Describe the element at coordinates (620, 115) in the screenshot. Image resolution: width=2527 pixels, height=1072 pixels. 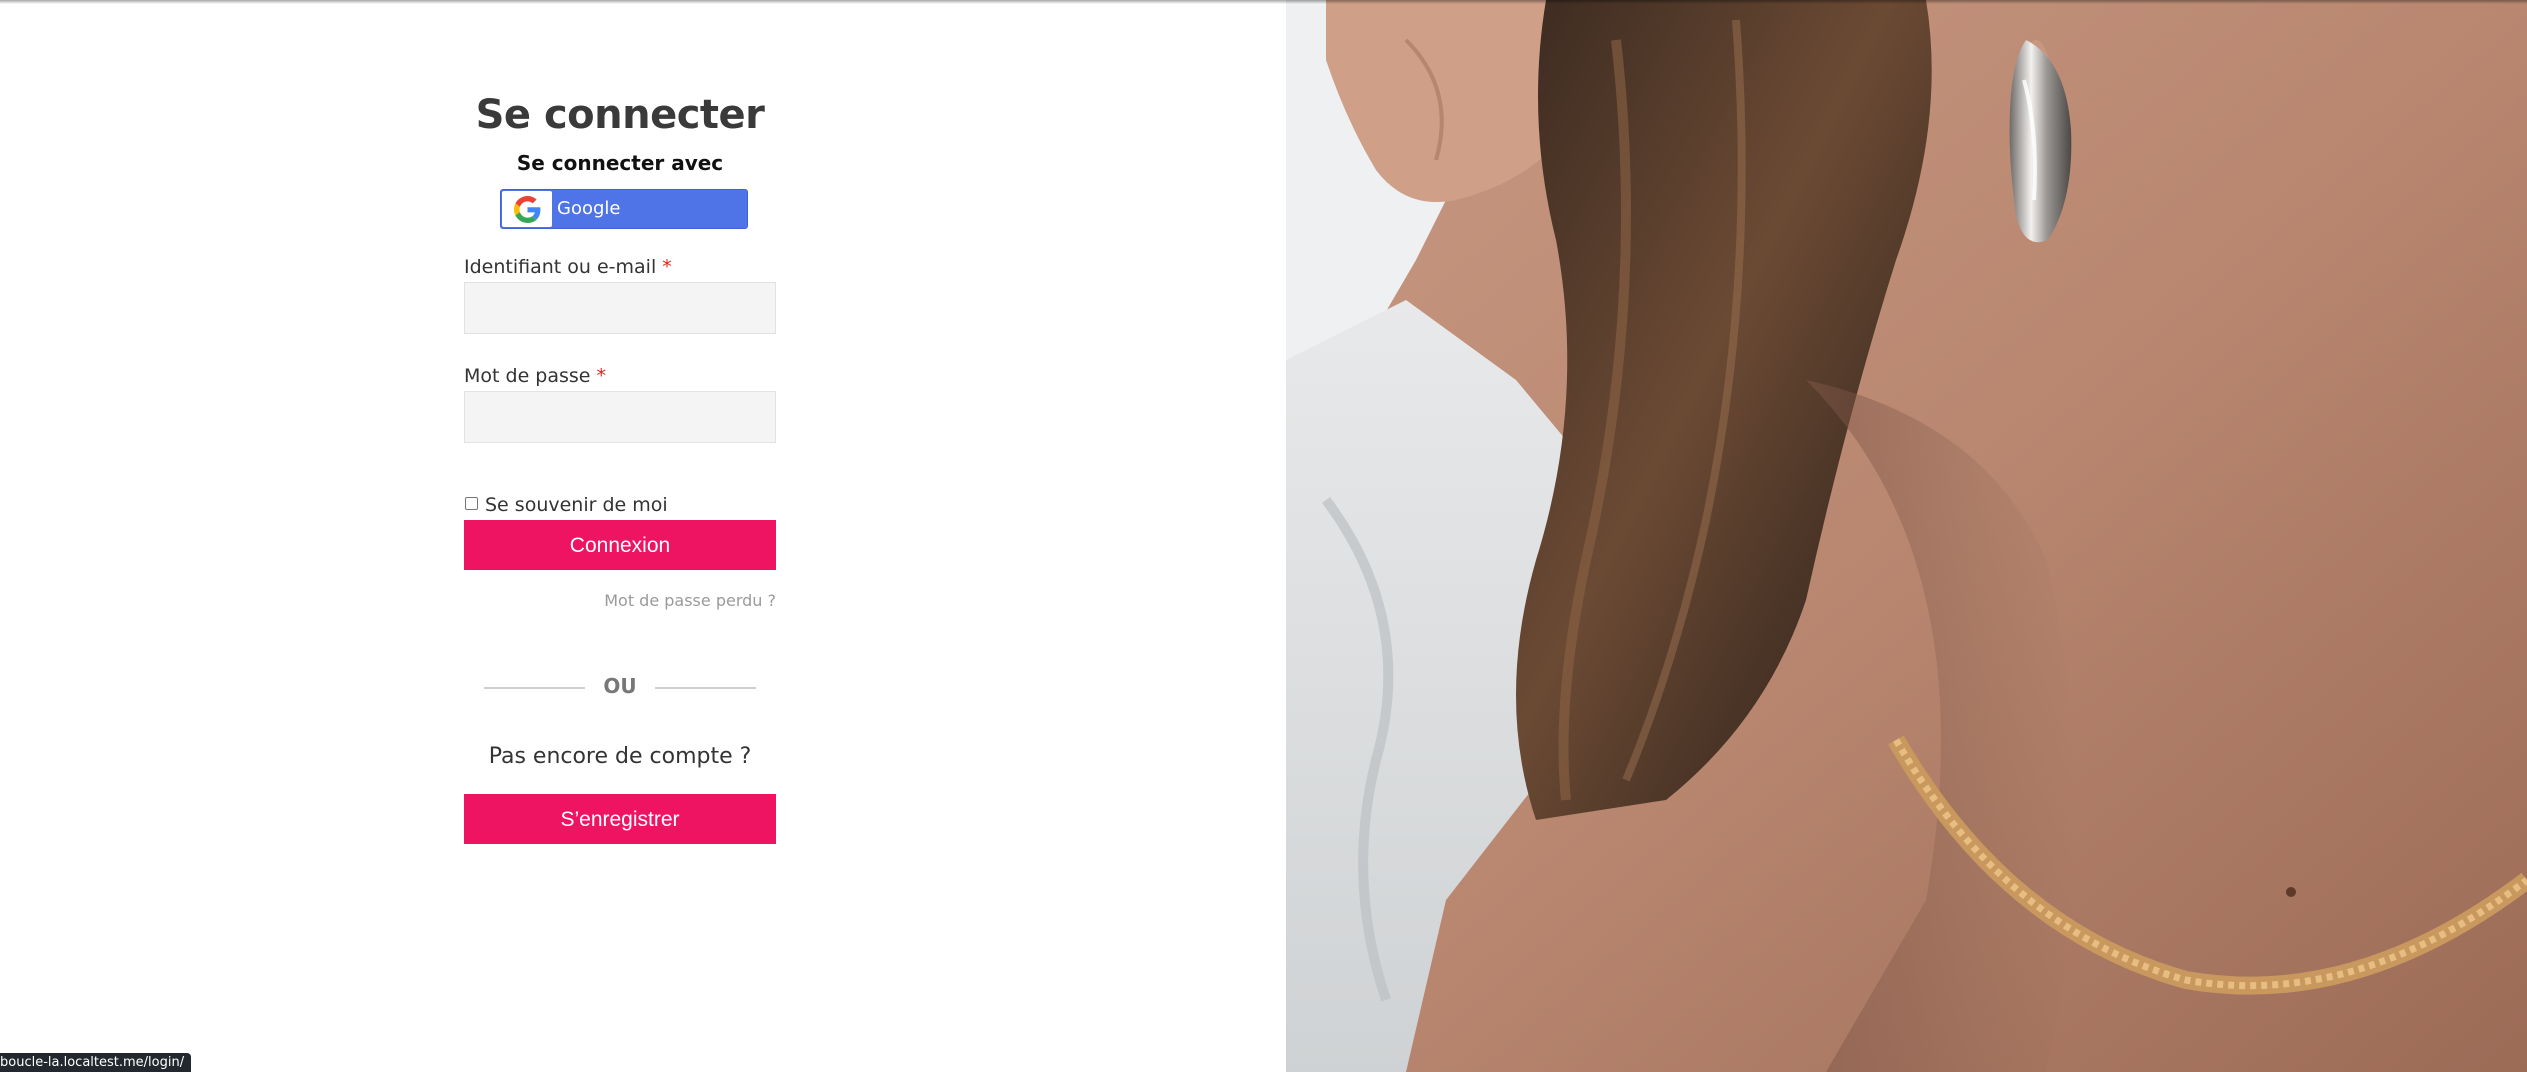
I see `page-title: Se connecter` at that location.